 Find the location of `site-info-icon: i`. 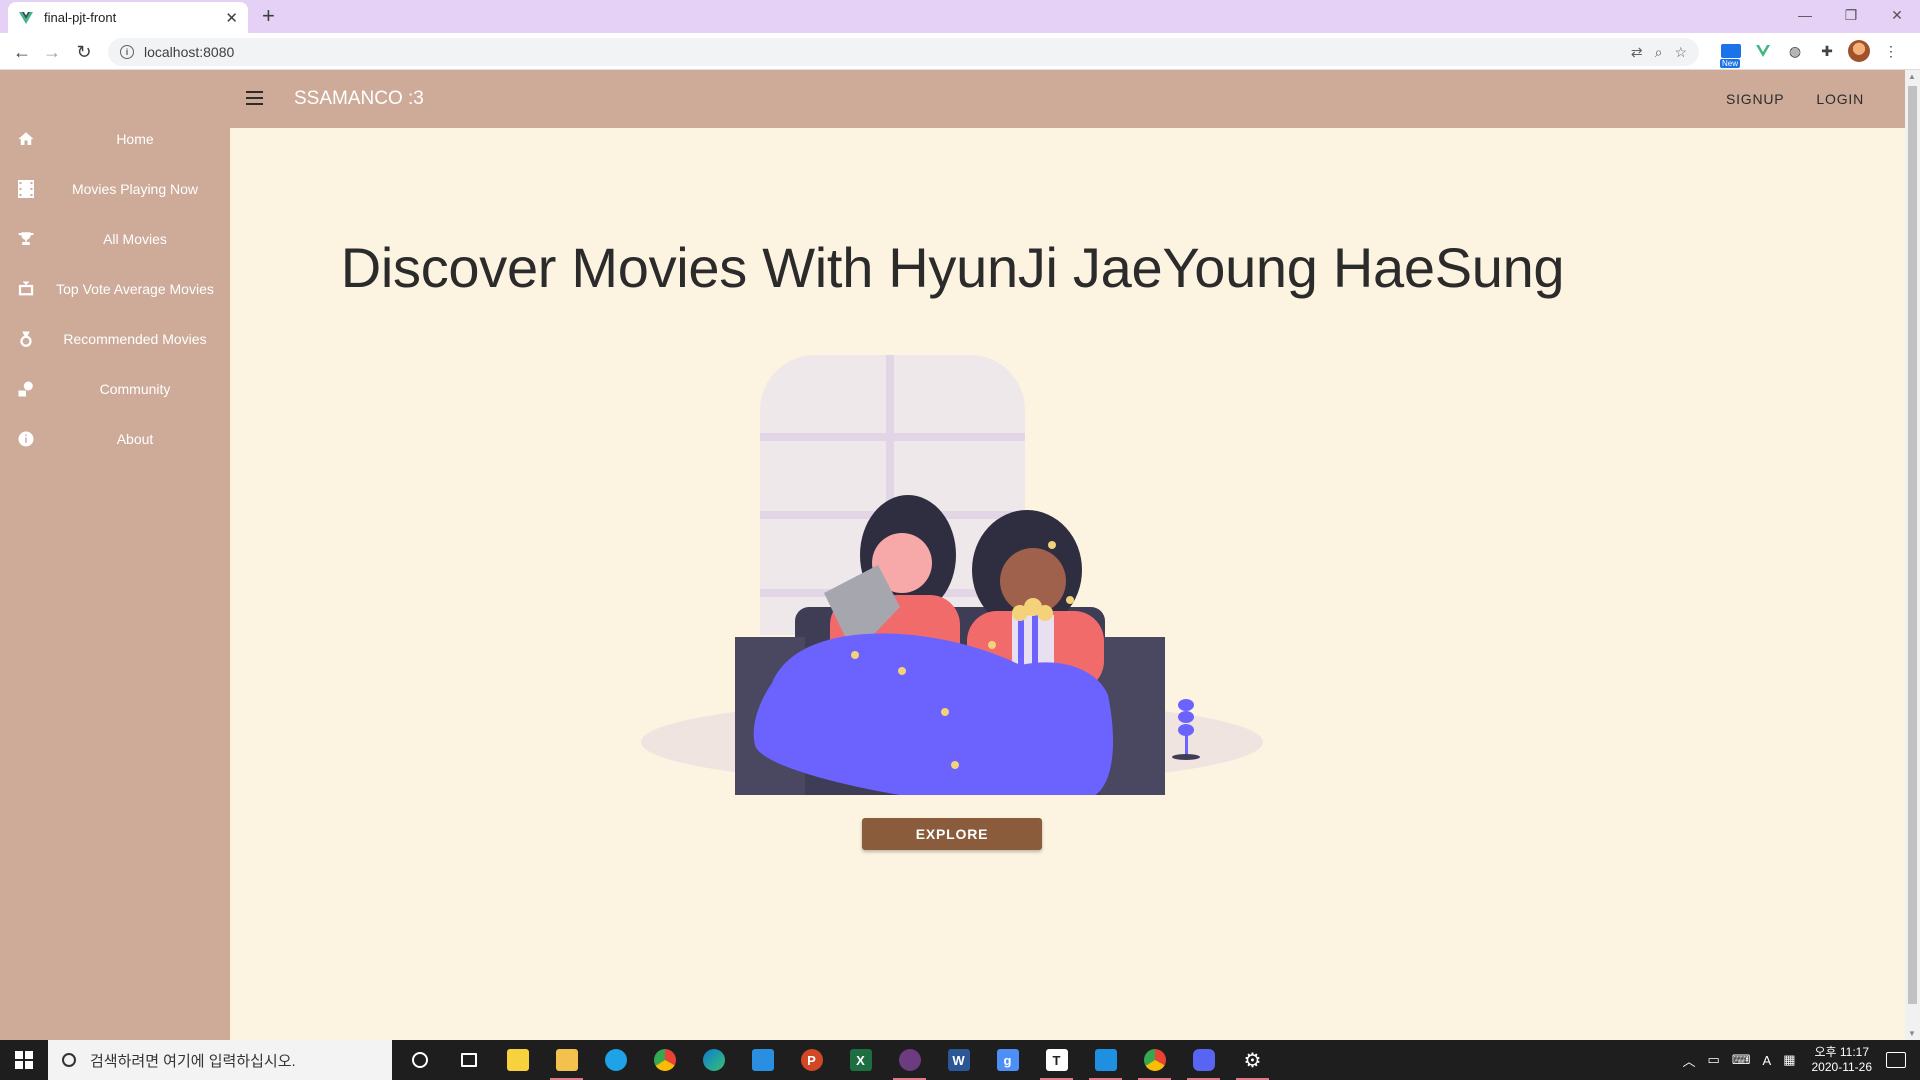

site-info-icon: i is located at coordinates (127, 52).